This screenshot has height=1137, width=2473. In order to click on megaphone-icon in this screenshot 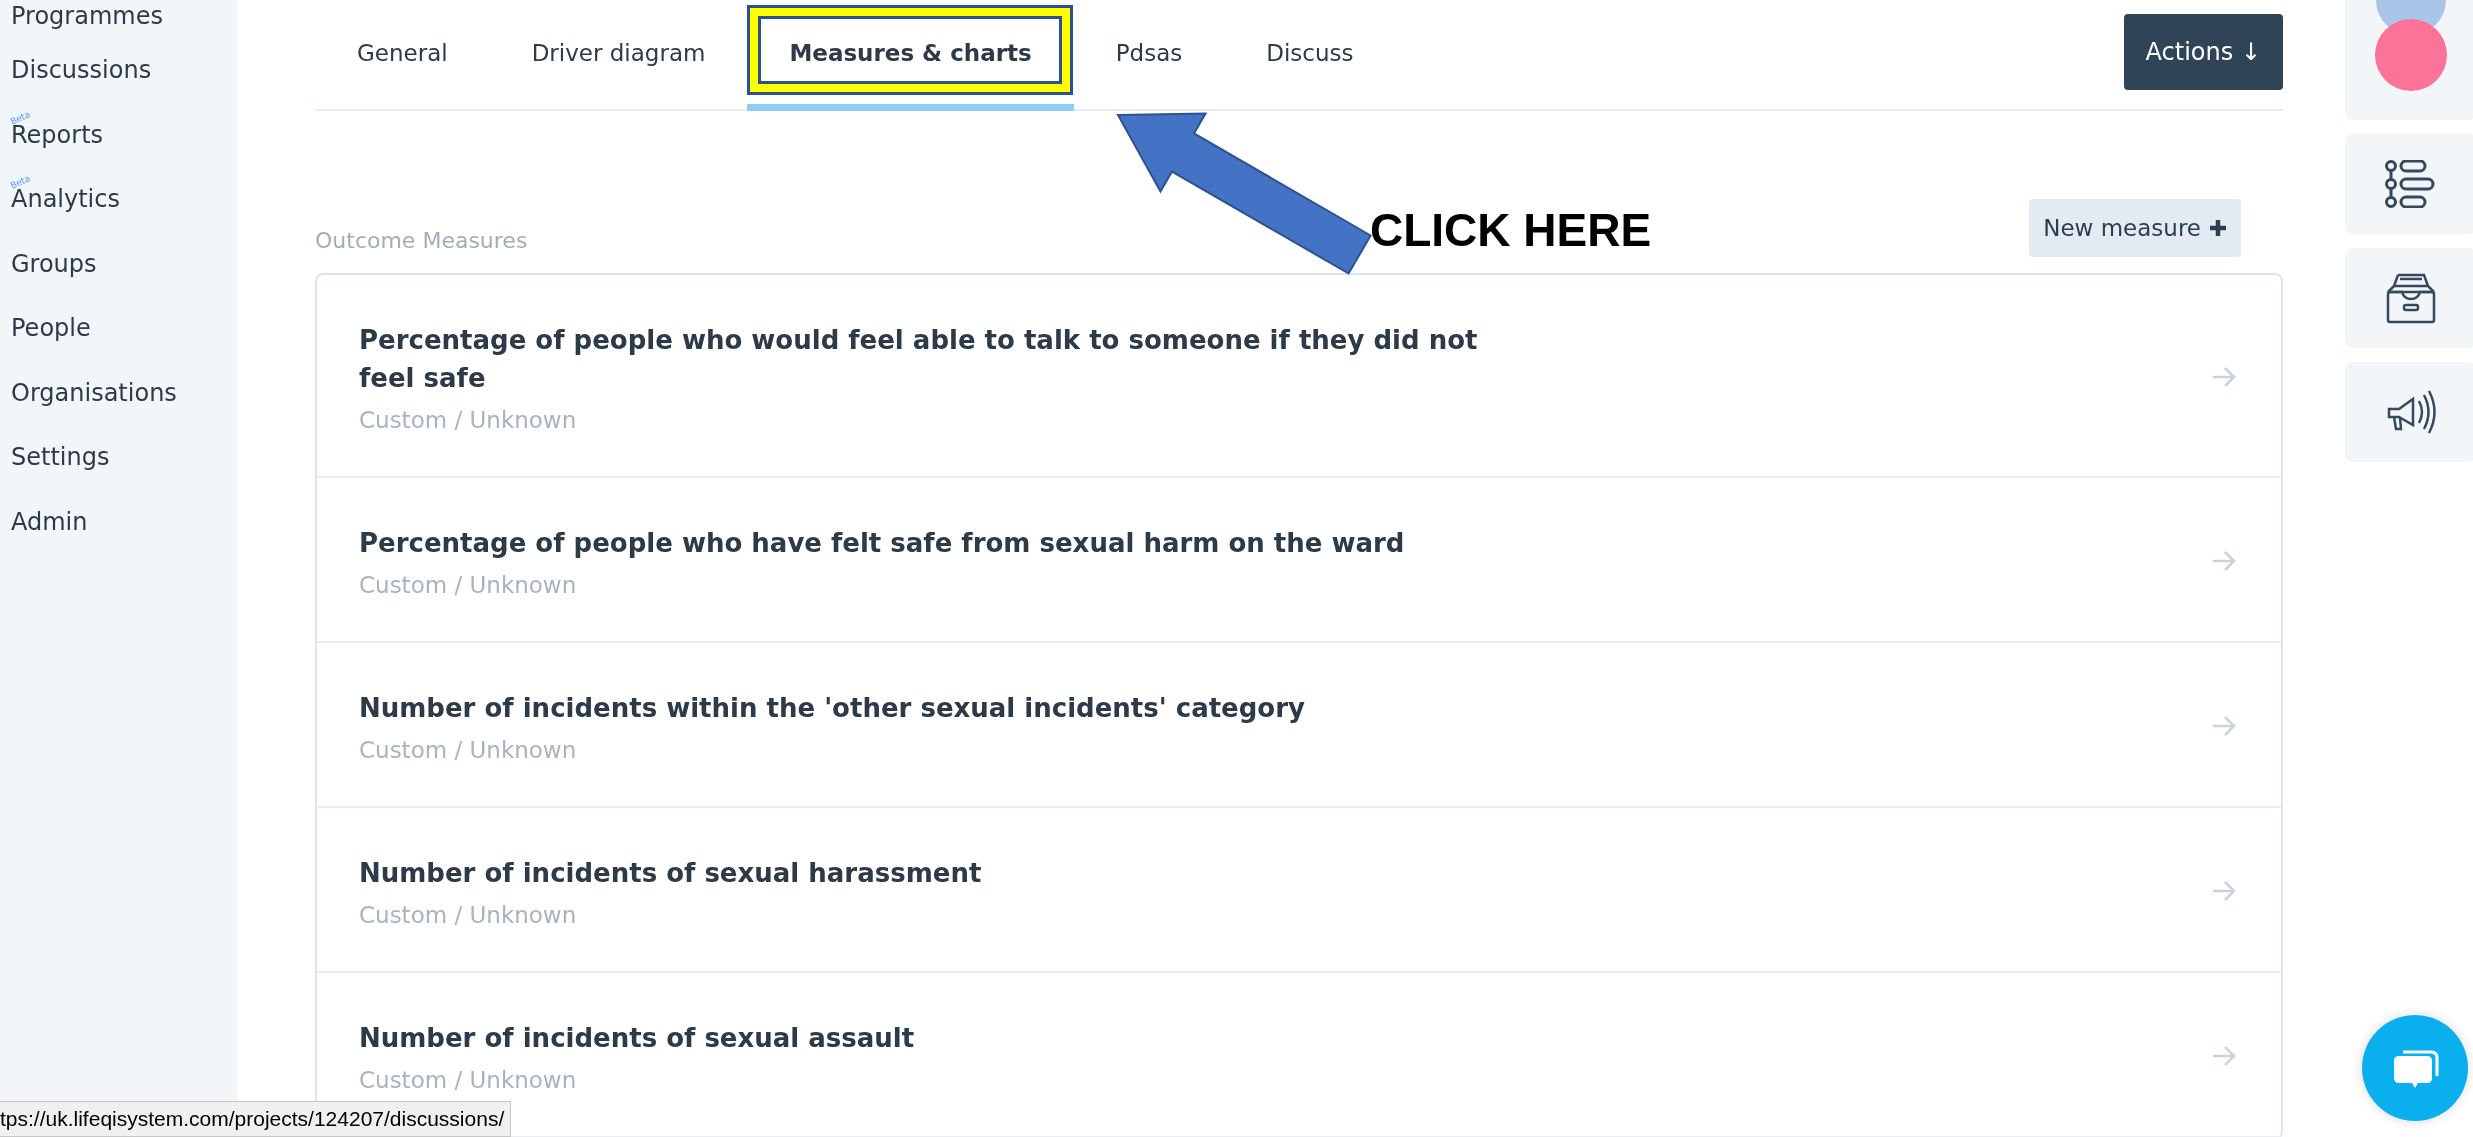, I will do `click(2411, 412)`.